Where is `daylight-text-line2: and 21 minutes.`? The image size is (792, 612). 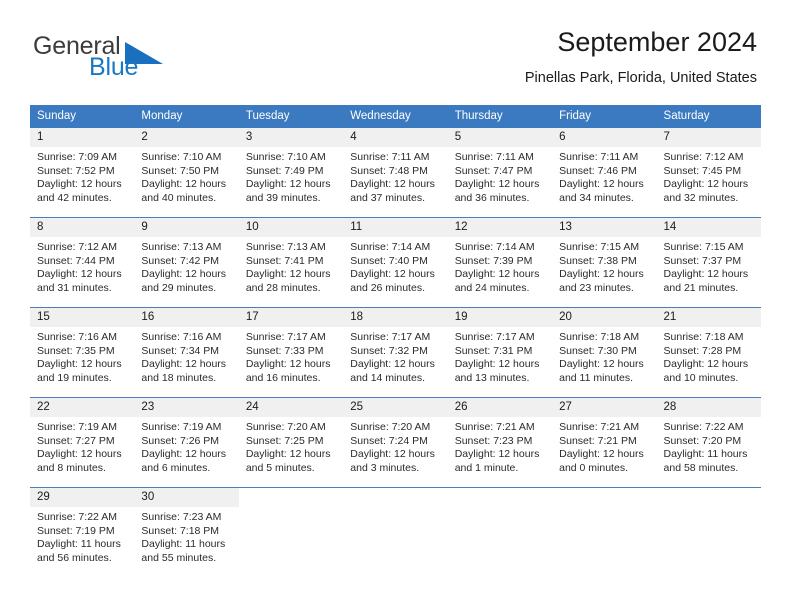 daylight-text-line2: and 21 minutes. is located at coordinates (701, 287).